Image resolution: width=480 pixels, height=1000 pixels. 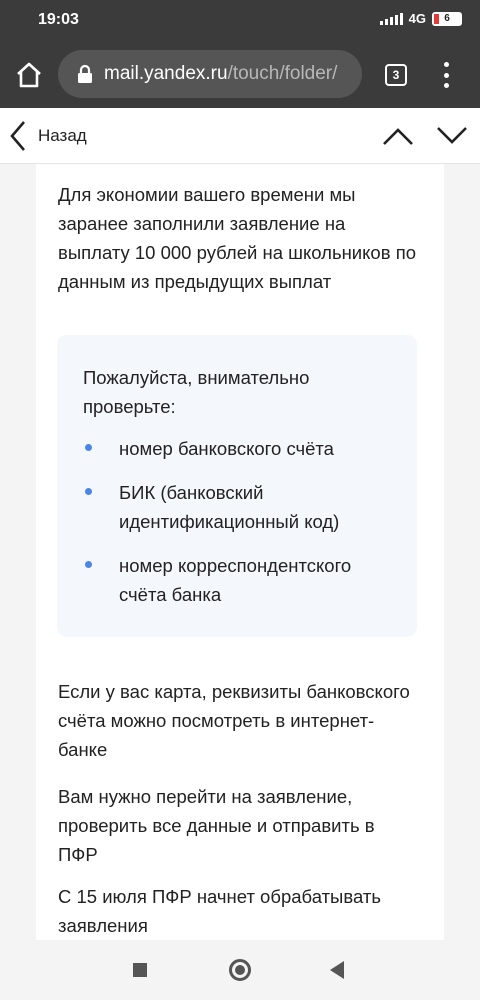 I want to click on lock-icon, so click(x=85, y=73).